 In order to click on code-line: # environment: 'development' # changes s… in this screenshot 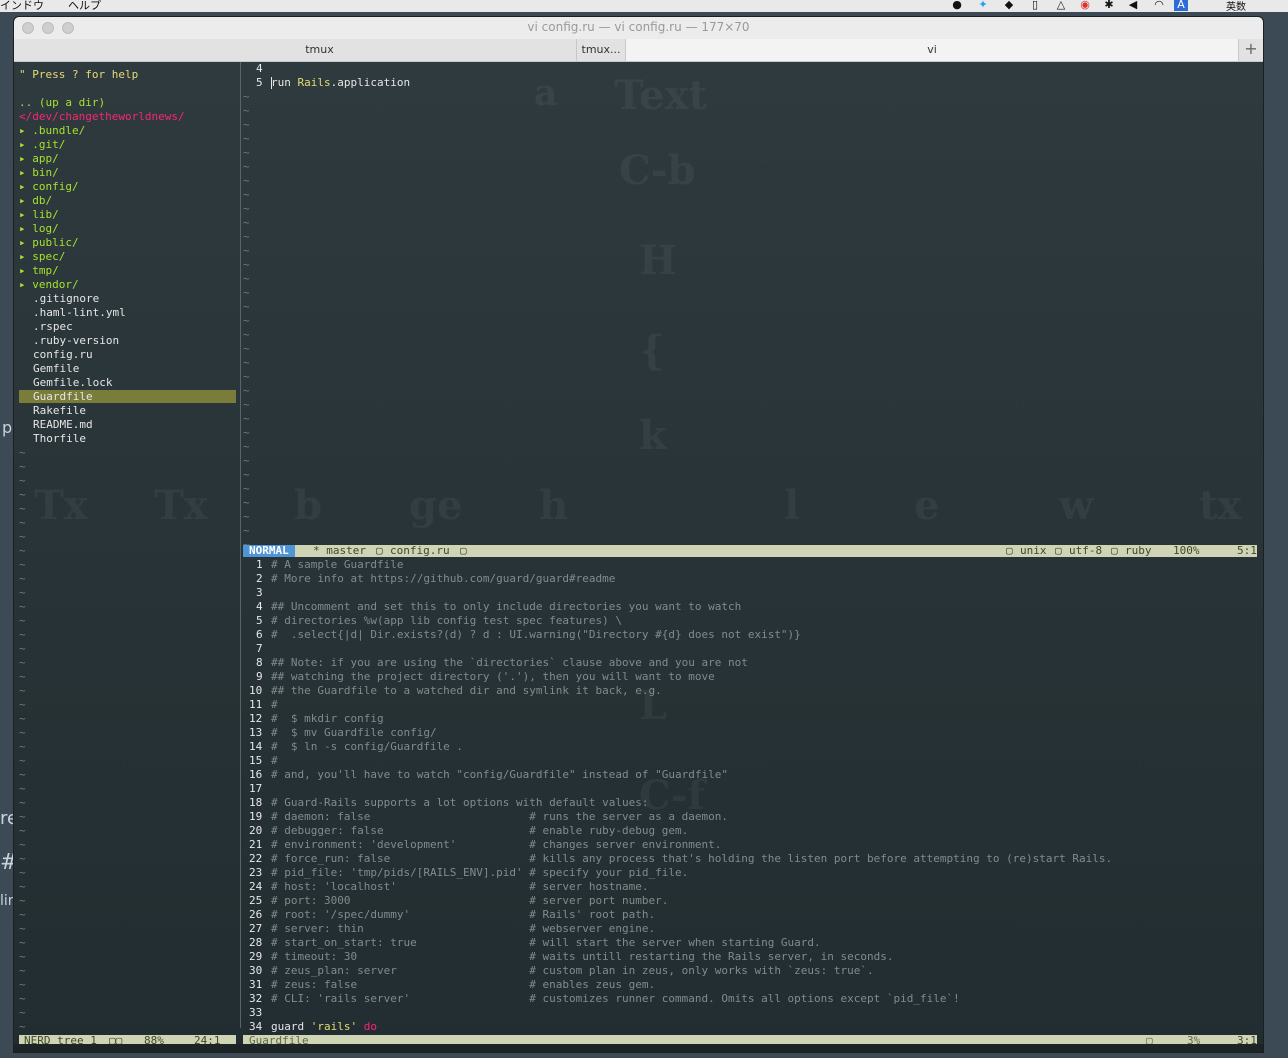, I will do `click(496, 844)`.